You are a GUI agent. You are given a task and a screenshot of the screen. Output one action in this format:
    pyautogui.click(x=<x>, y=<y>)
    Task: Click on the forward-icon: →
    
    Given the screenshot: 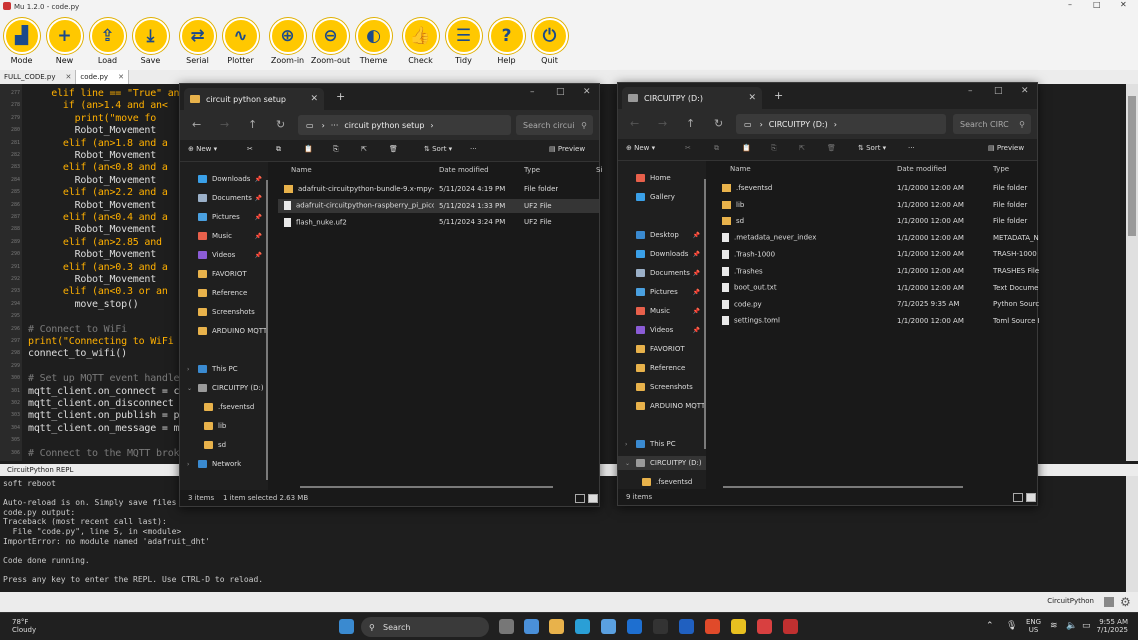 What is the action you would take?
    pyautogui.click(x=662, y=123)
    